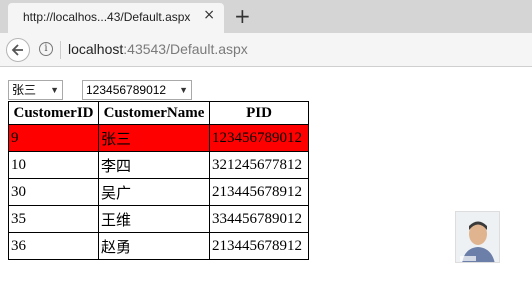  I want to click on cell-customer-id: 36, so click(53, 246).